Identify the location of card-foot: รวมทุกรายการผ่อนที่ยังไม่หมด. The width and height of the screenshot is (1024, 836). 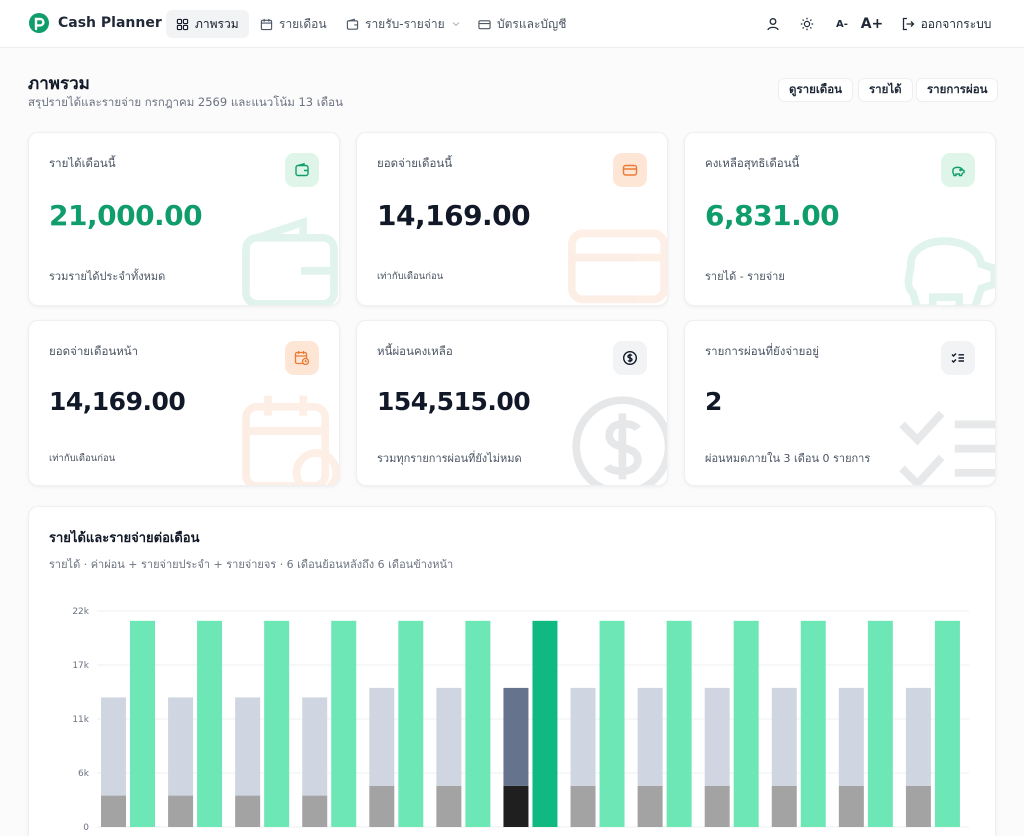
(449, 458).